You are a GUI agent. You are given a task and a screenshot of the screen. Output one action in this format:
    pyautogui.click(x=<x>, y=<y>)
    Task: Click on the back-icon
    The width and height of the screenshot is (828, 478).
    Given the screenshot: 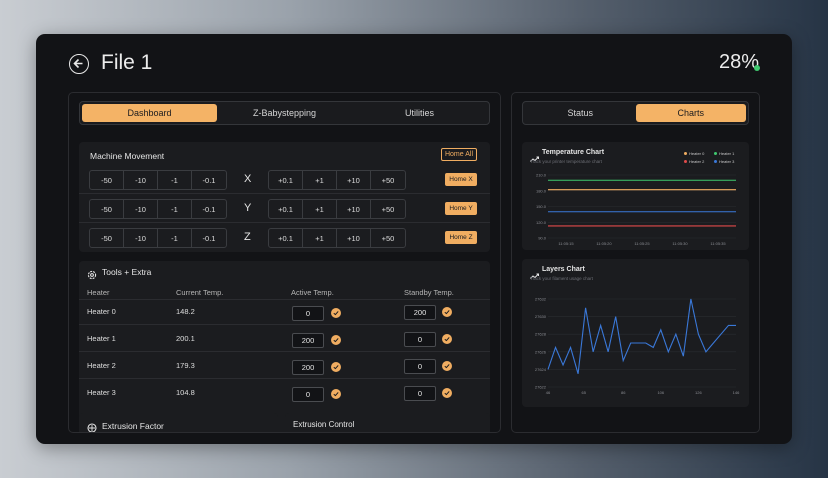 What is the action you would take?
    pyautogui.click(x=79, y=64)
    